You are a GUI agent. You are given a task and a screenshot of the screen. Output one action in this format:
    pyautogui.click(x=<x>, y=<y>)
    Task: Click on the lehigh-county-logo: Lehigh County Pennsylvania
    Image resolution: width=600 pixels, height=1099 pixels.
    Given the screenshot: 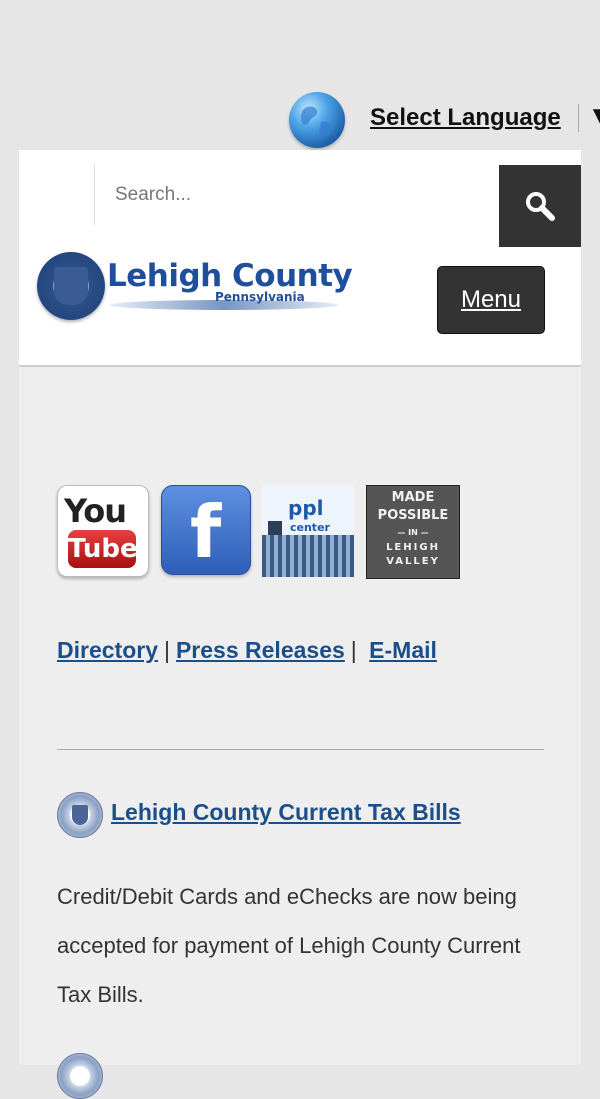 What is the action you would take?
    pyautogui.click(x=195, y=288)
    